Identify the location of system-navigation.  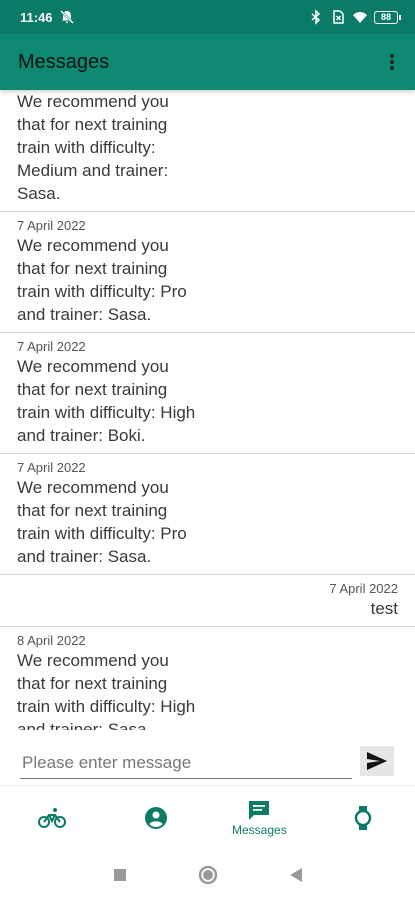
(207, 875).